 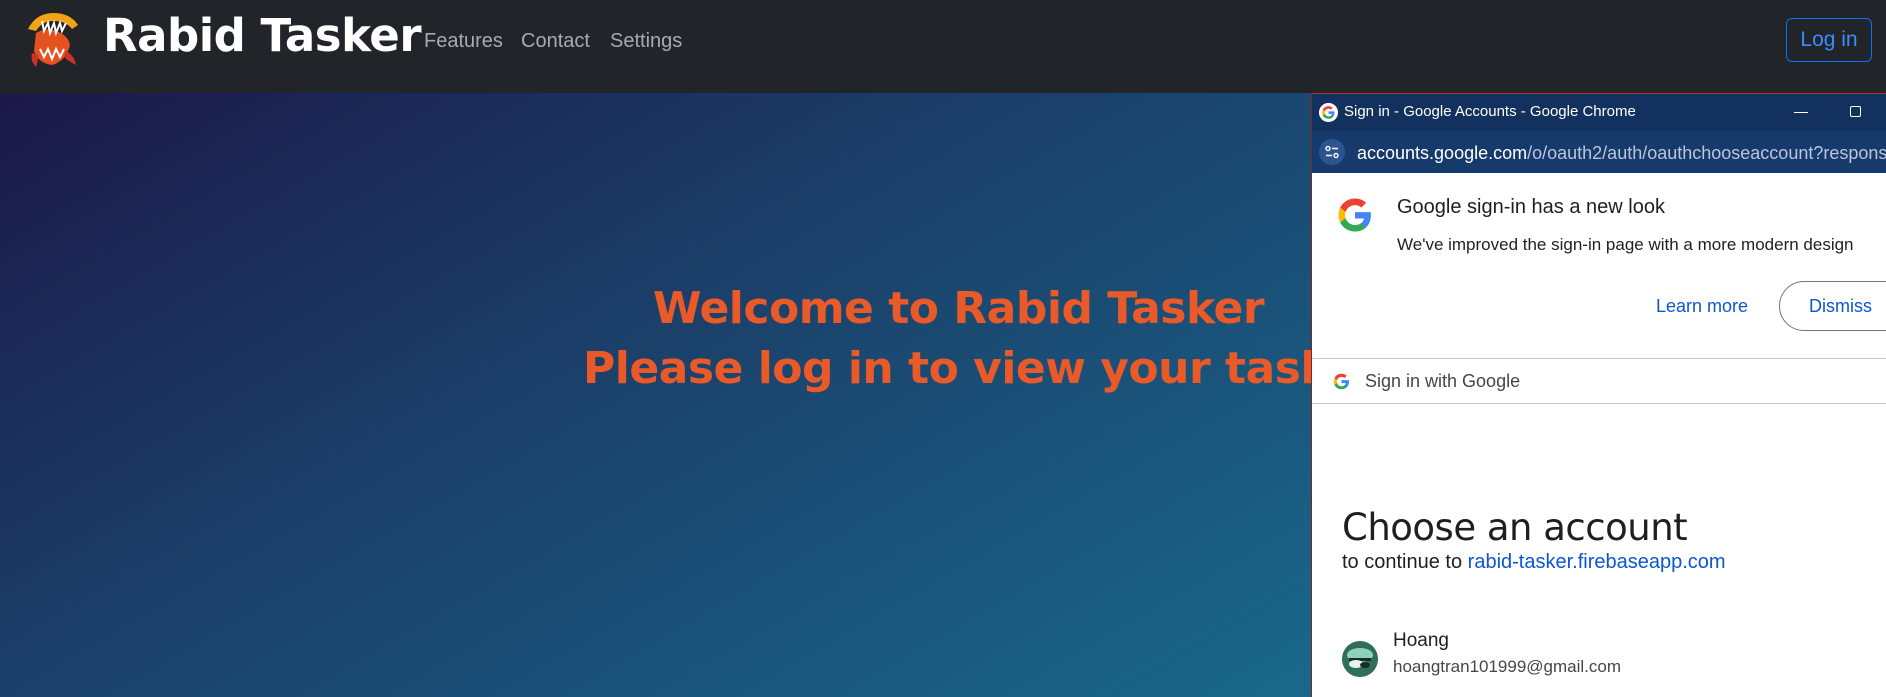 What do you see at coordinates (1829, 40) in the screenshot?
I see `login-button: Log in` at bounding box center [1829, 40].